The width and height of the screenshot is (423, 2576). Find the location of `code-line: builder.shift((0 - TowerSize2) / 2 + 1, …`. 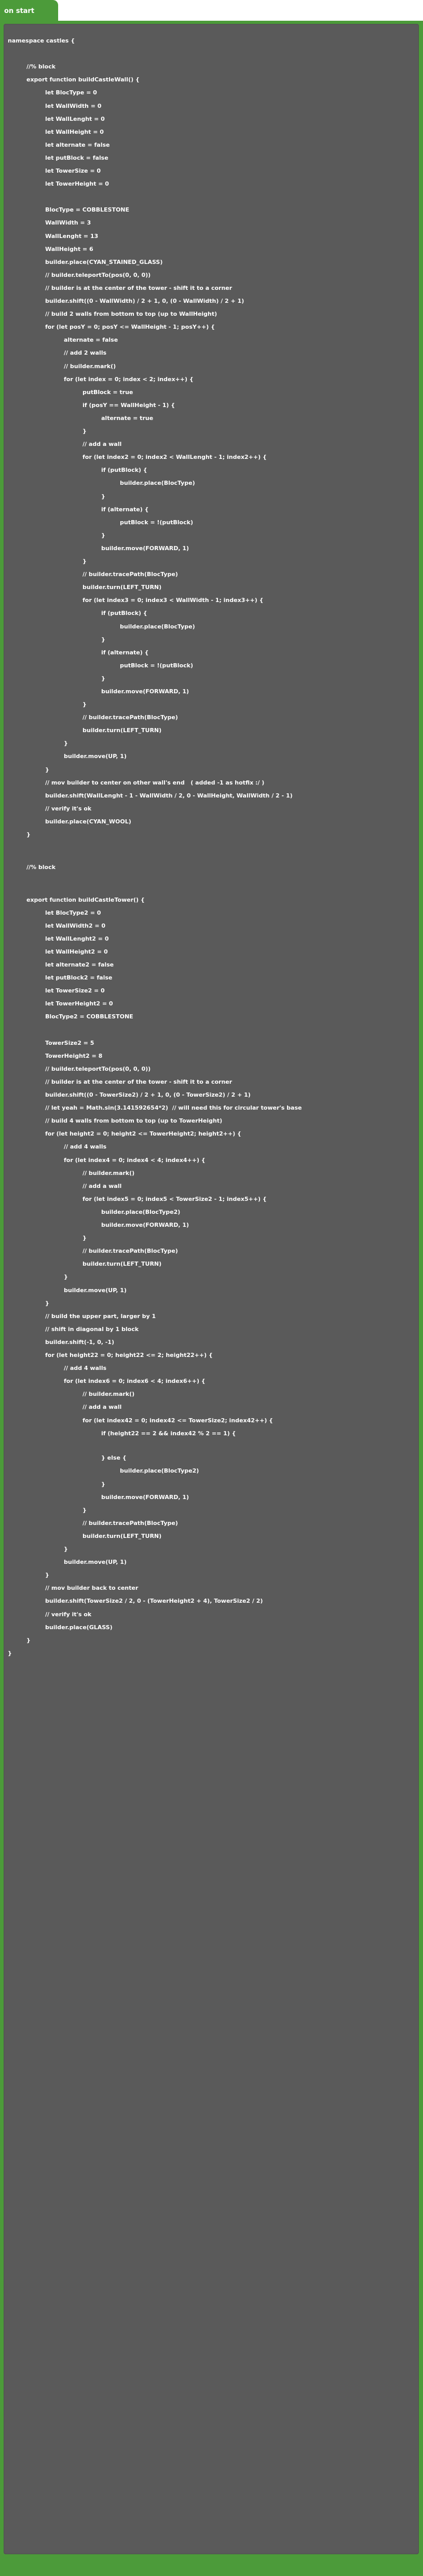

code-line: builder.shift((0 - TowerSize2) / 2 + 1, … is located at coordinates (148, 1095).